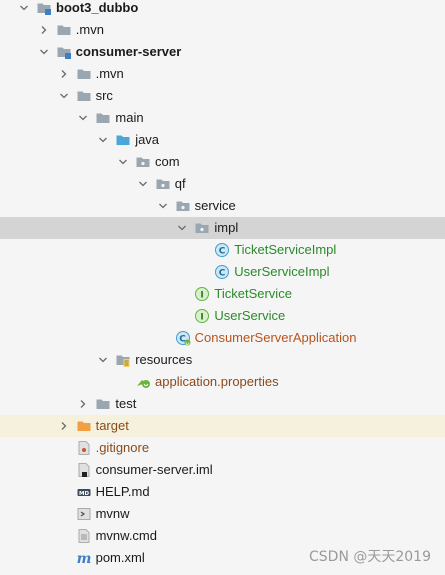 Image resolution: width=445 pixels, height=575 pixels. Describe the element at coordinates (222, 184) in the screenshot. I see `tree-node: qf` at that location.